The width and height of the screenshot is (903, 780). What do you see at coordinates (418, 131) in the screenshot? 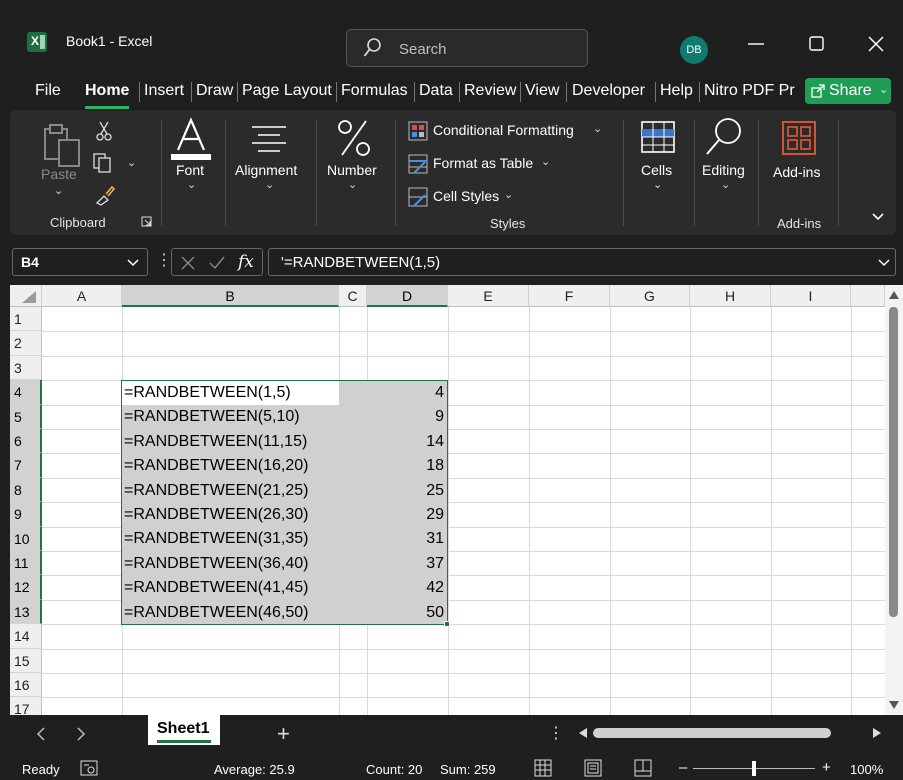
I see `conditional-formatting-icon` at bounding box center [418, 131].